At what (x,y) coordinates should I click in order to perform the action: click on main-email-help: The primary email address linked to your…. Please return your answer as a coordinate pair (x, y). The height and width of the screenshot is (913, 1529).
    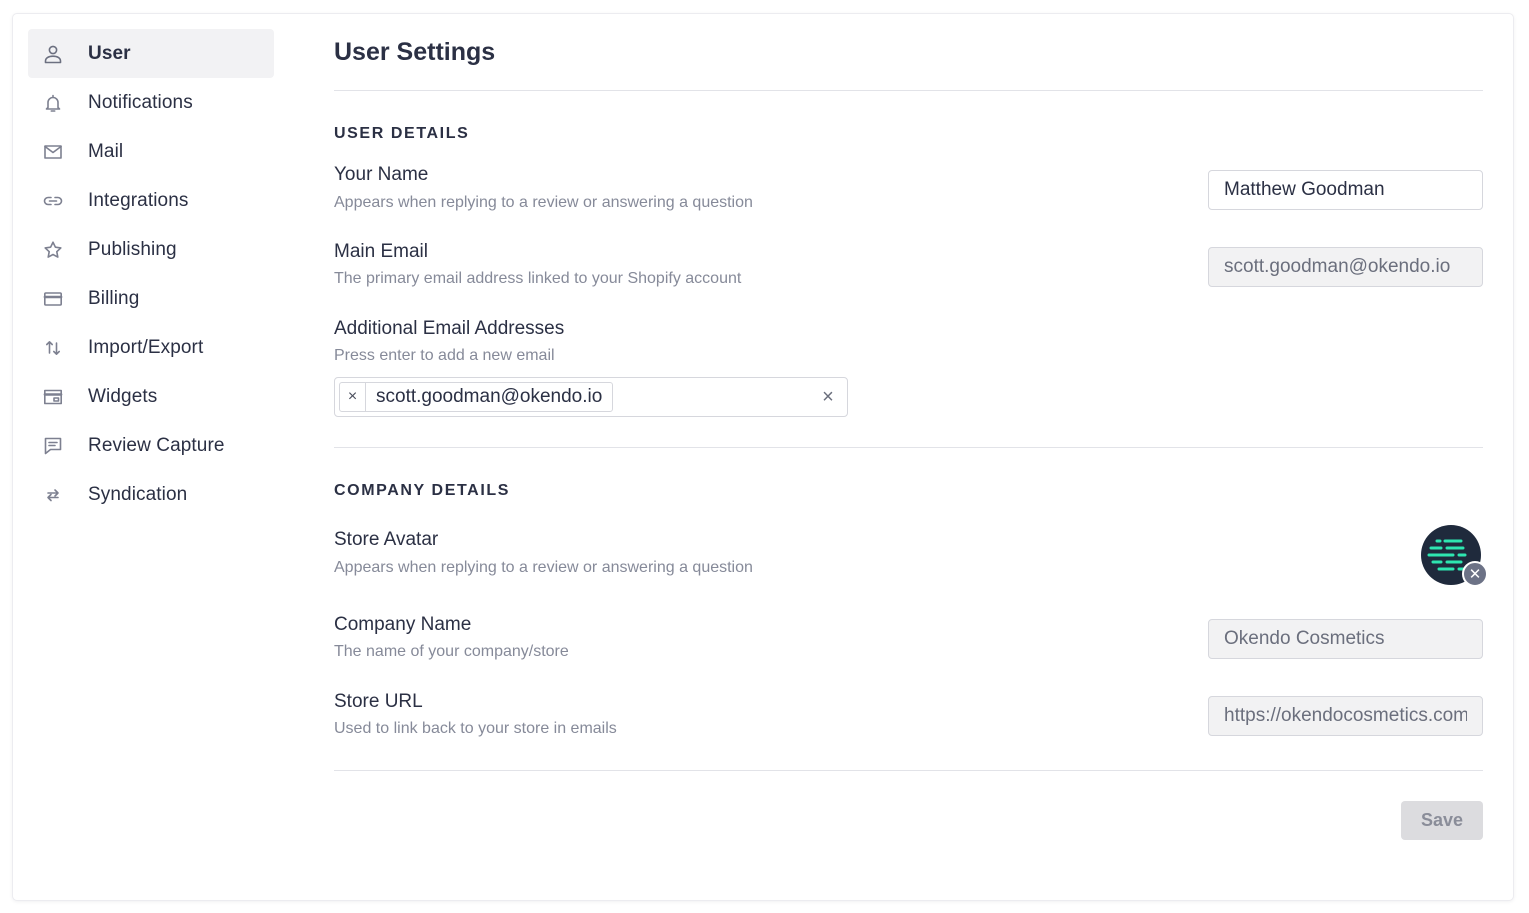
    Looking at the image, I should click on (538, 278).